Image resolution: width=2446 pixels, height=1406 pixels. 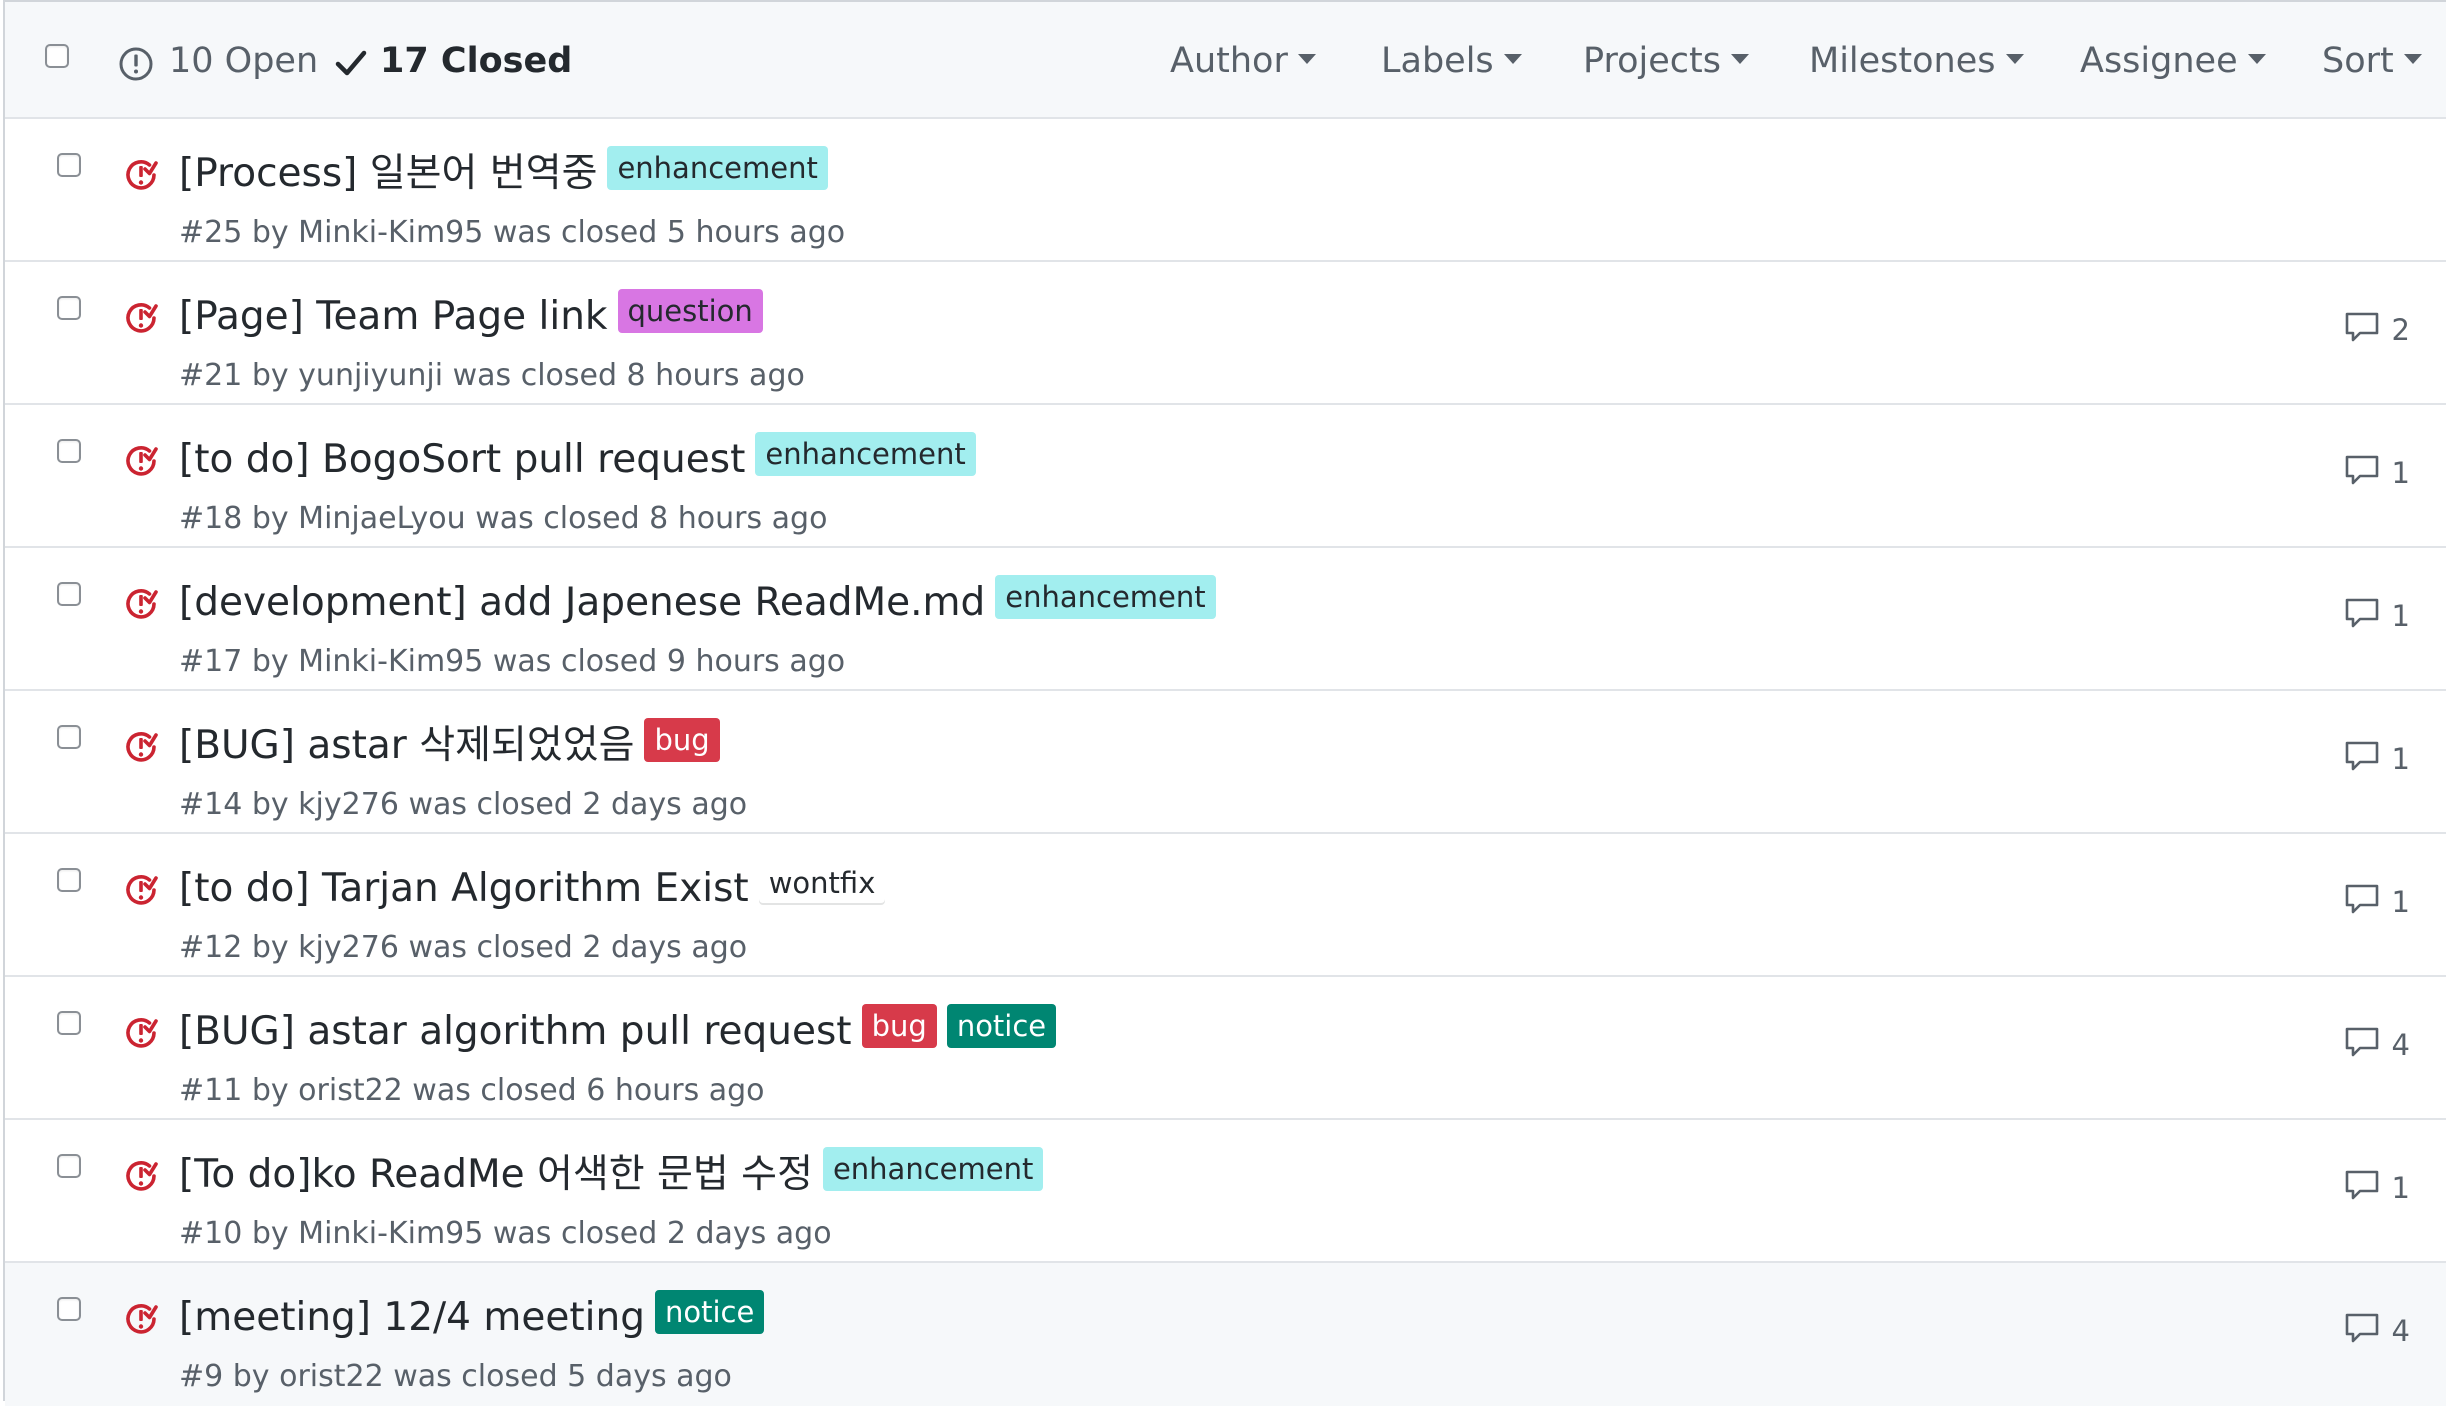 I want to click on alert-circle-icon, so click(x=136, y=66).